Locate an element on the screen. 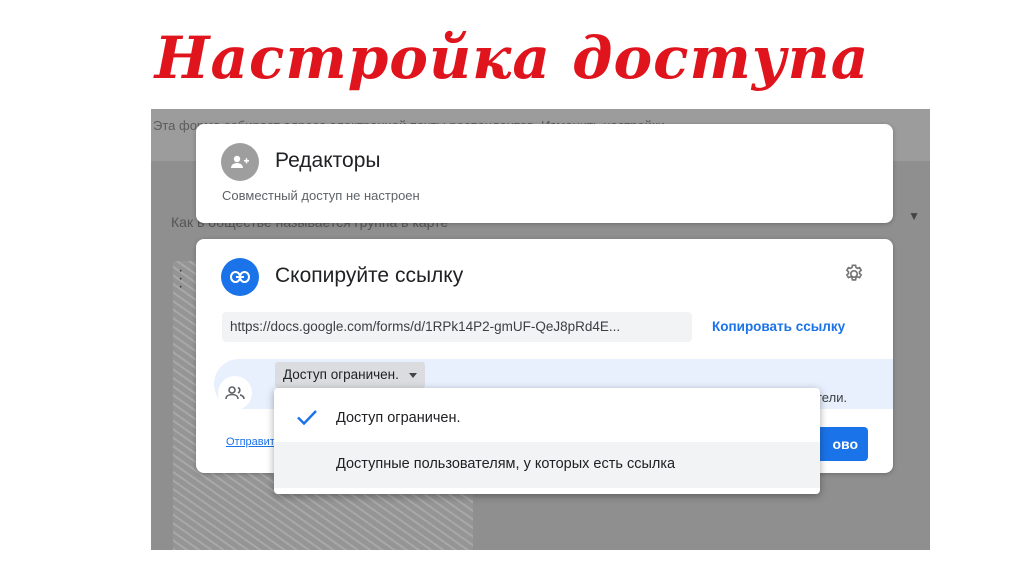 This screenshot has height=574, width=1024. menu-option-restricted: Доступ ограничен. is located at coordinates (547, 419).